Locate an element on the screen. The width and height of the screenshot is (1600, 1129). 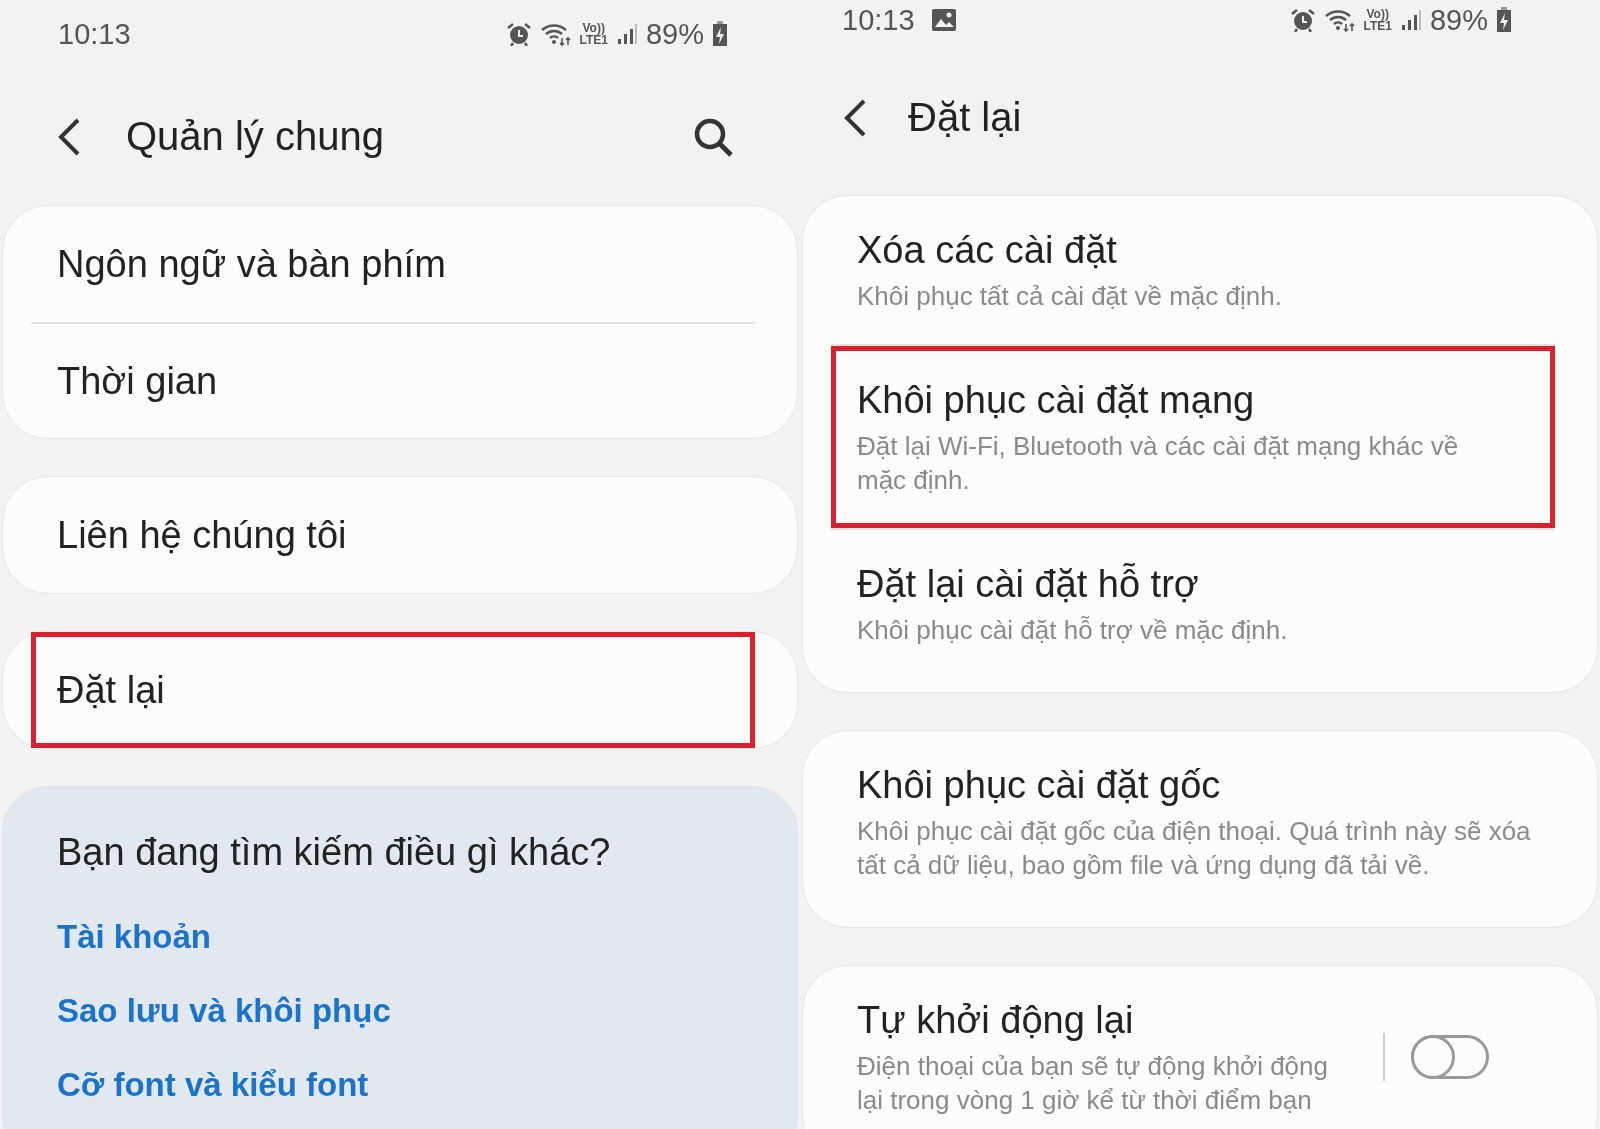
page-title: Đặt lại is located at coordinates (965, 117).